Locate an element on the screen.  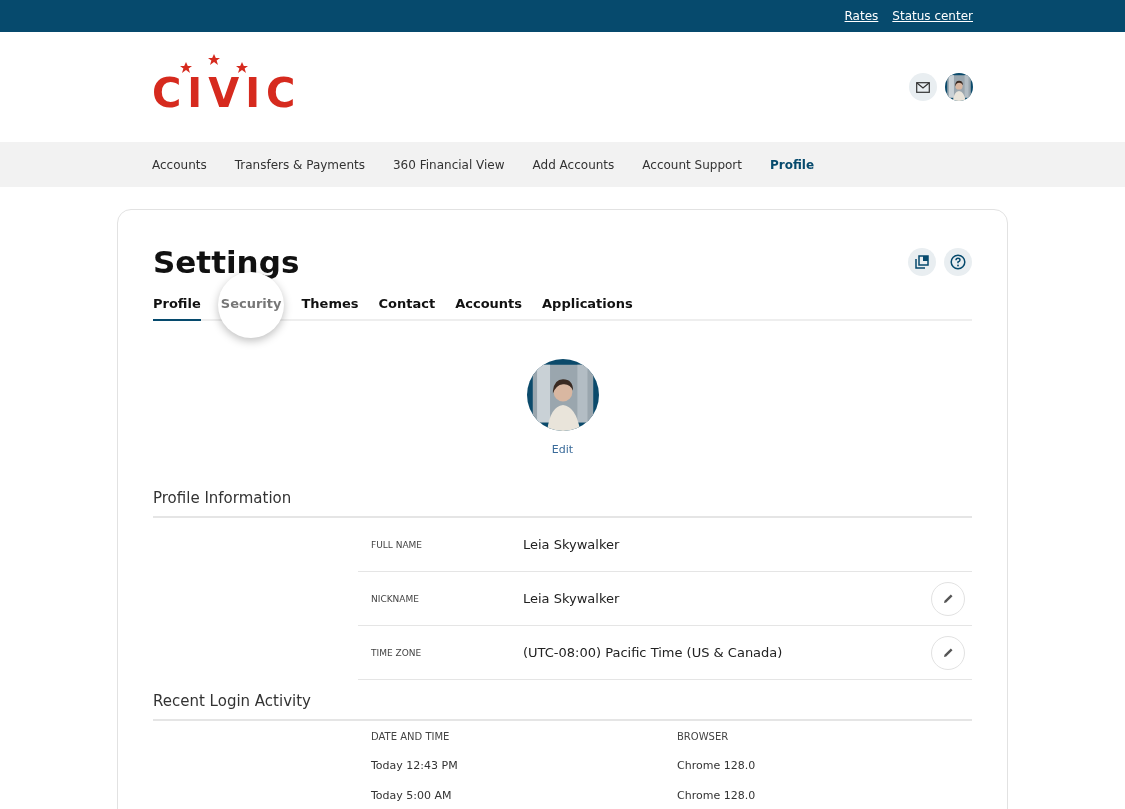
nav-link: Accounts is located at coordinates (179, 164).